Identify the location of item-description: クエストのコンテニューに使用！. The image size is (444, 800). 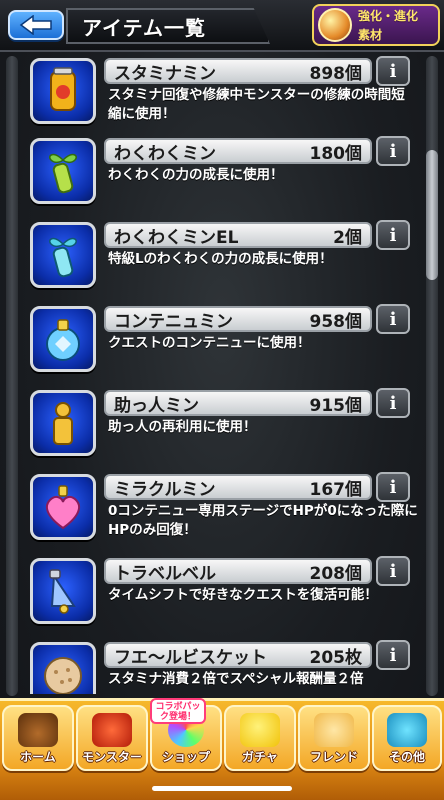
(209, 343).